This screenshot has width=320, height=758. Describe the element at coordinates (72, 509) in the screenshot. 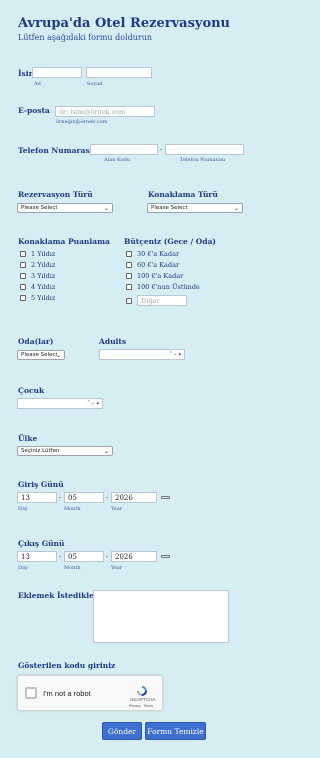

I see `checkin-month-sublabel: Month` at that location.